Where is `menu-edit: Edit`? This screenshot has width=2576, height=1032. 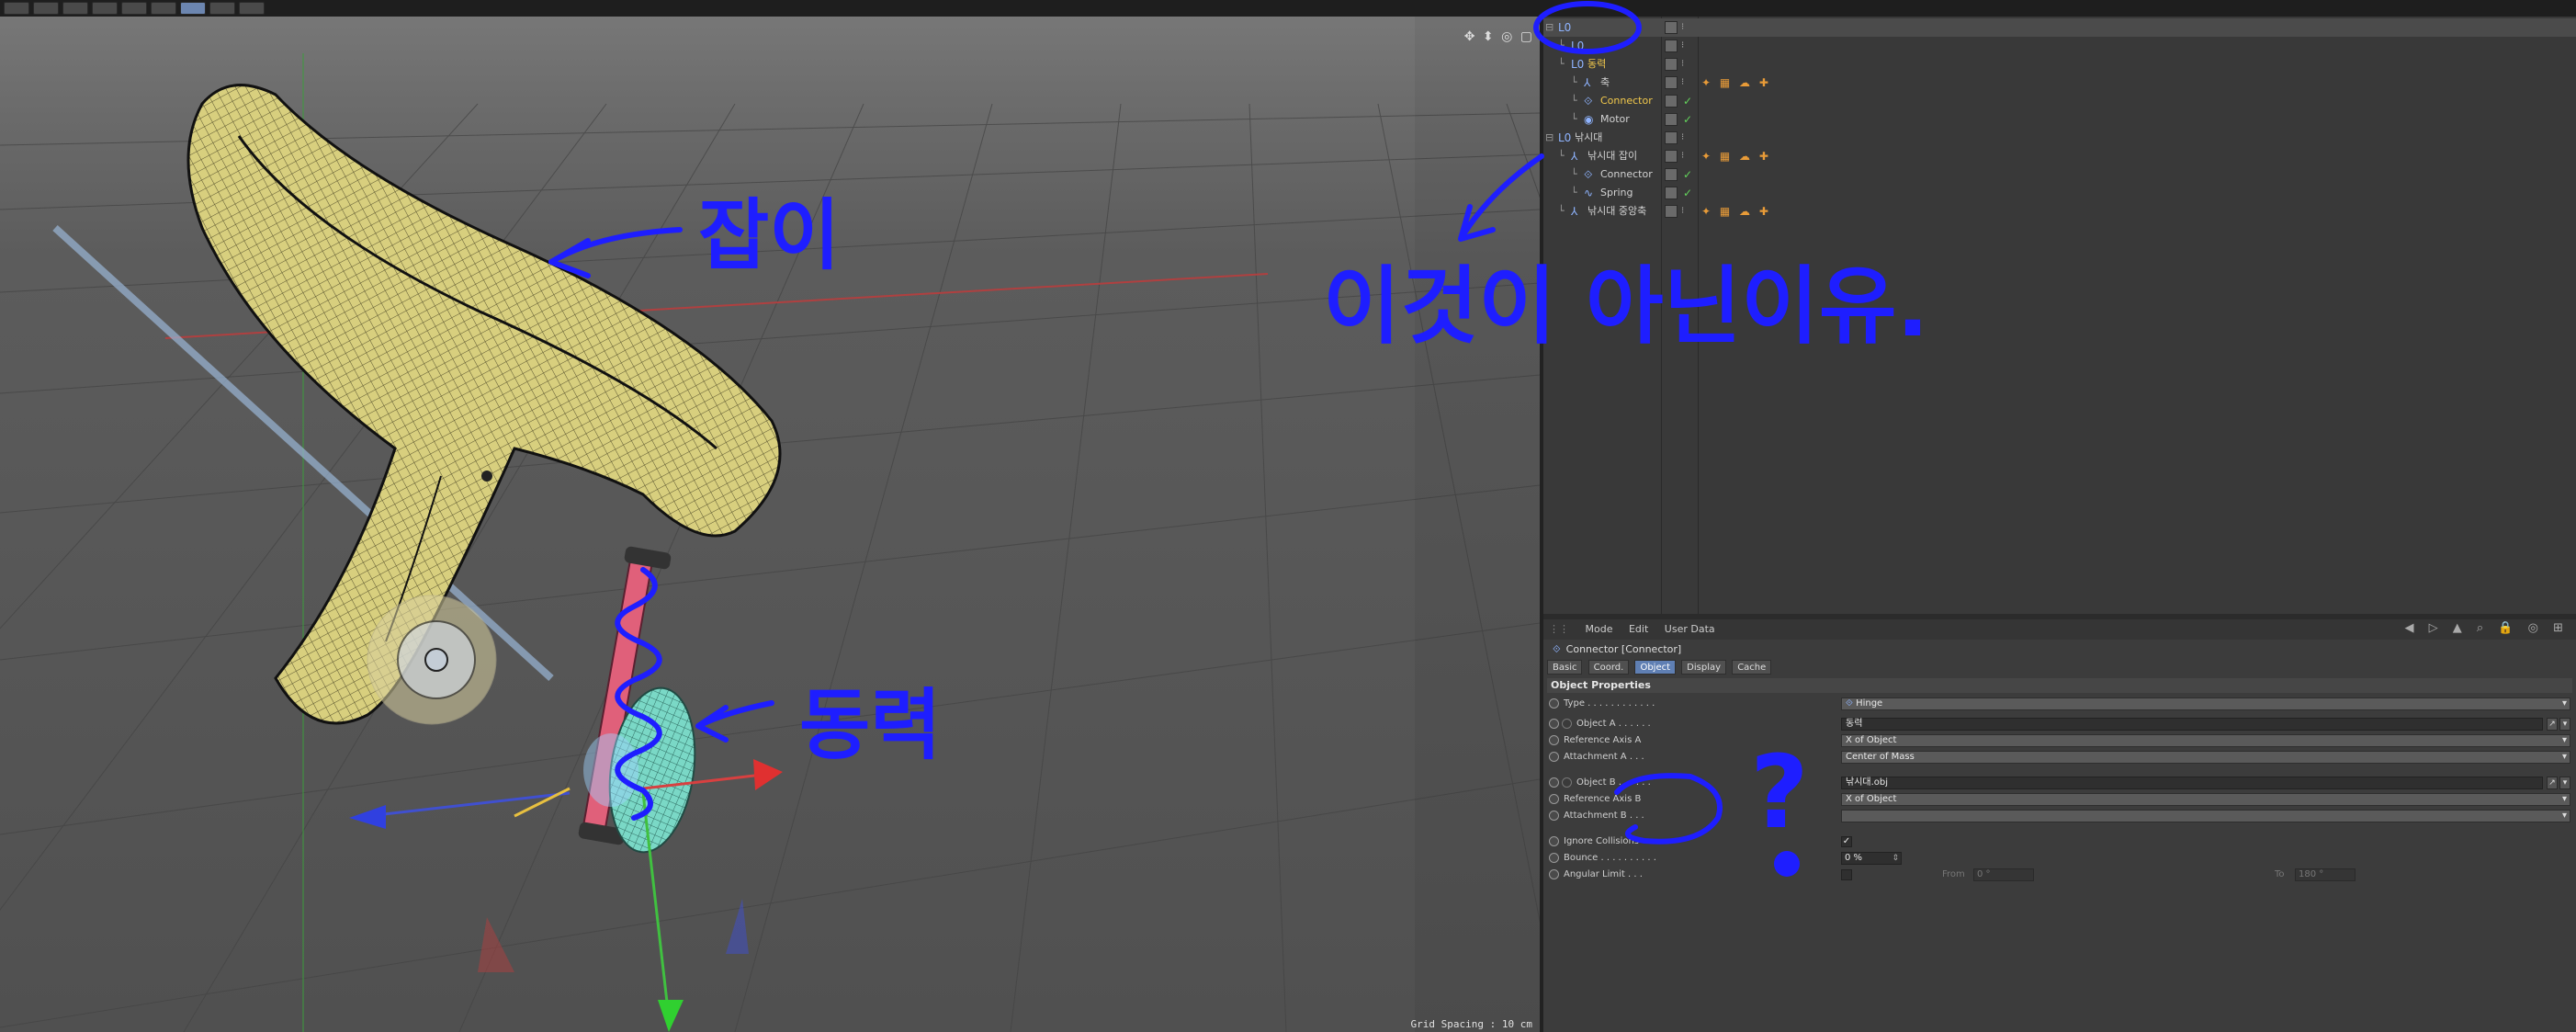 menu-edit: Edit is located at coordinates (1638, 629).